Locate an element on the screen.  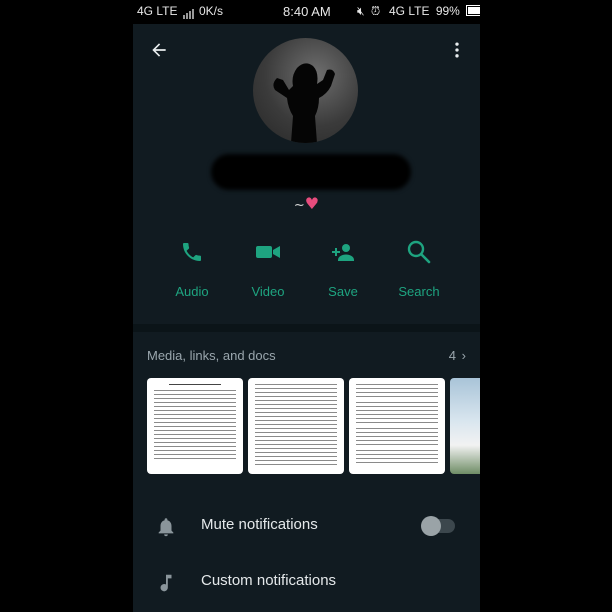
signal-icon is located at coordinates (188, 12).